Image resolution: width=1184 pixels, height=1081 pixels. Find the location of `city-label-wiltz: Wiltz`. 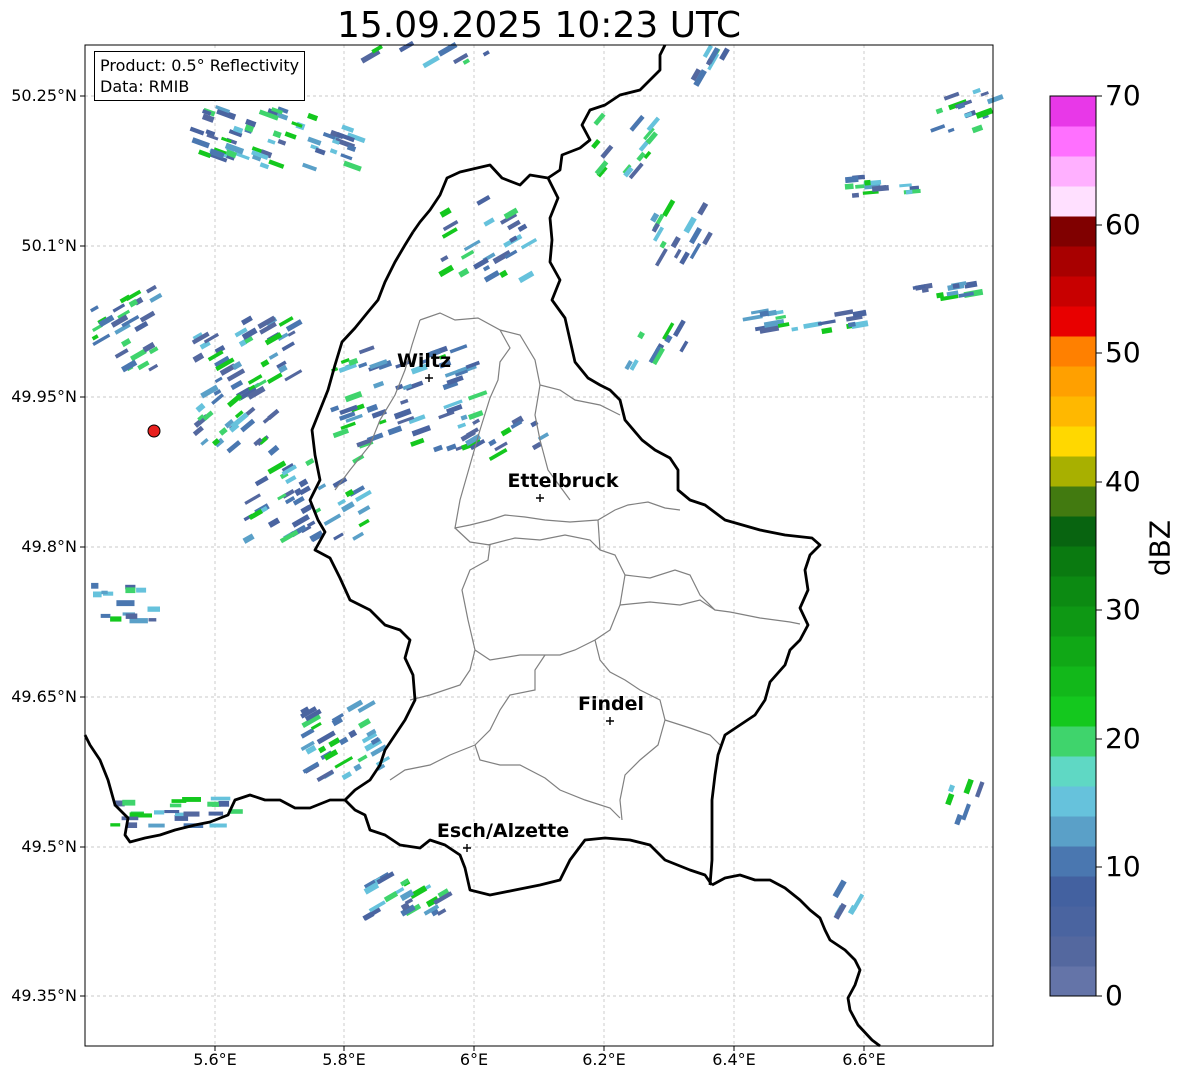

city-label-wiltz: Wiltz is located at coordinates (424, 361).